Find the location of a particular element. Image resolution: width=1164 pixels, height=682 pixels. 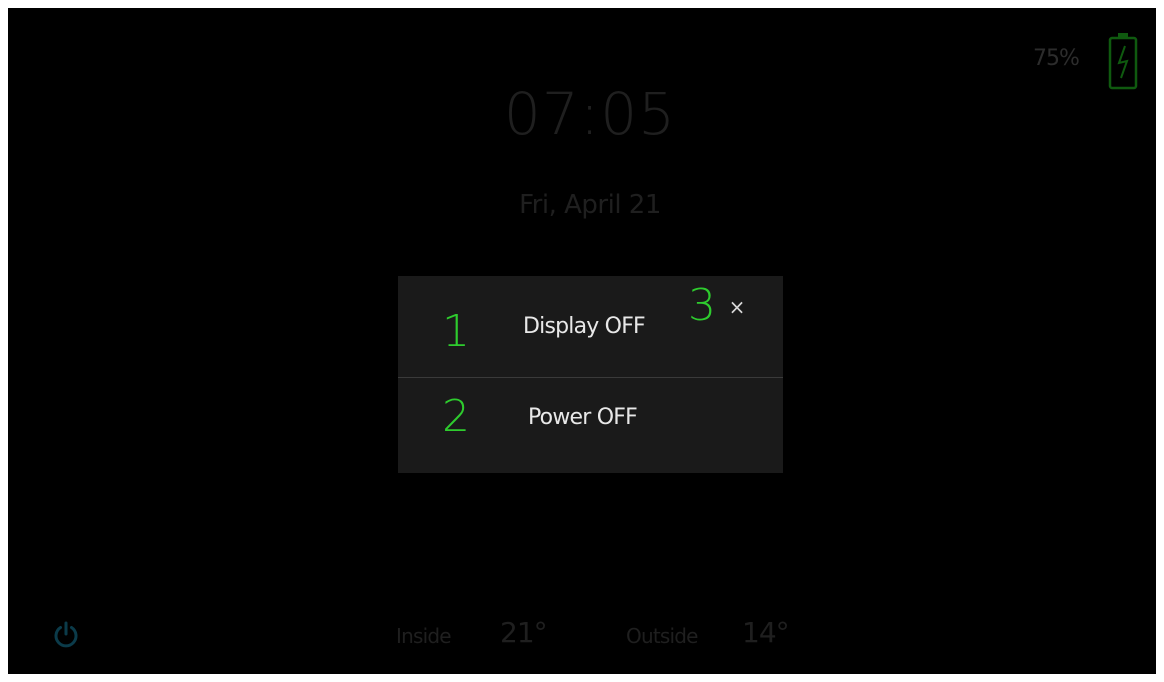

display-off-option: 1 Display OFF 3 × is located at coordinates (590, 325).